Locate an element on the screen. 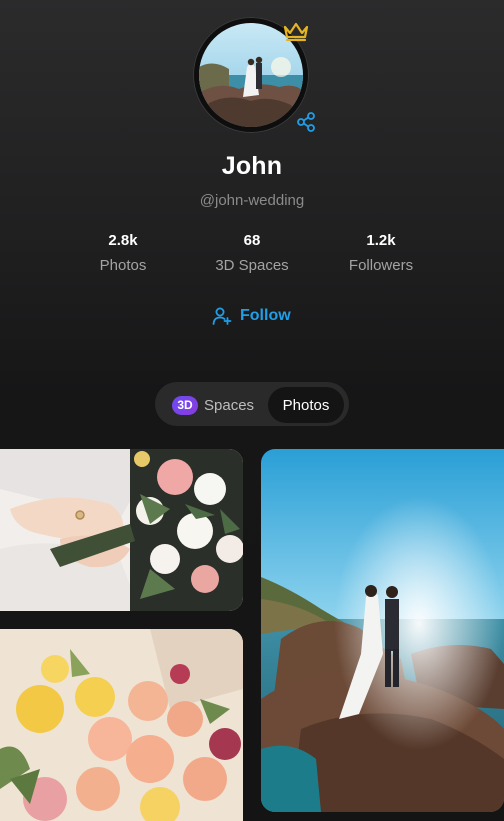  profile-handle: @john-wedding is located at coordinates (252, 200).